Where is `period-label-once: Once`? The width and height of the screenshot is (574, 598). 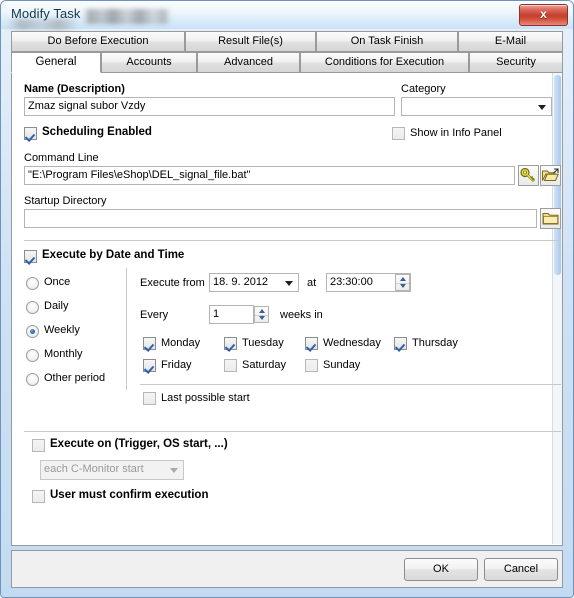
period-label-once: Once is located at coordinates (57, 282).